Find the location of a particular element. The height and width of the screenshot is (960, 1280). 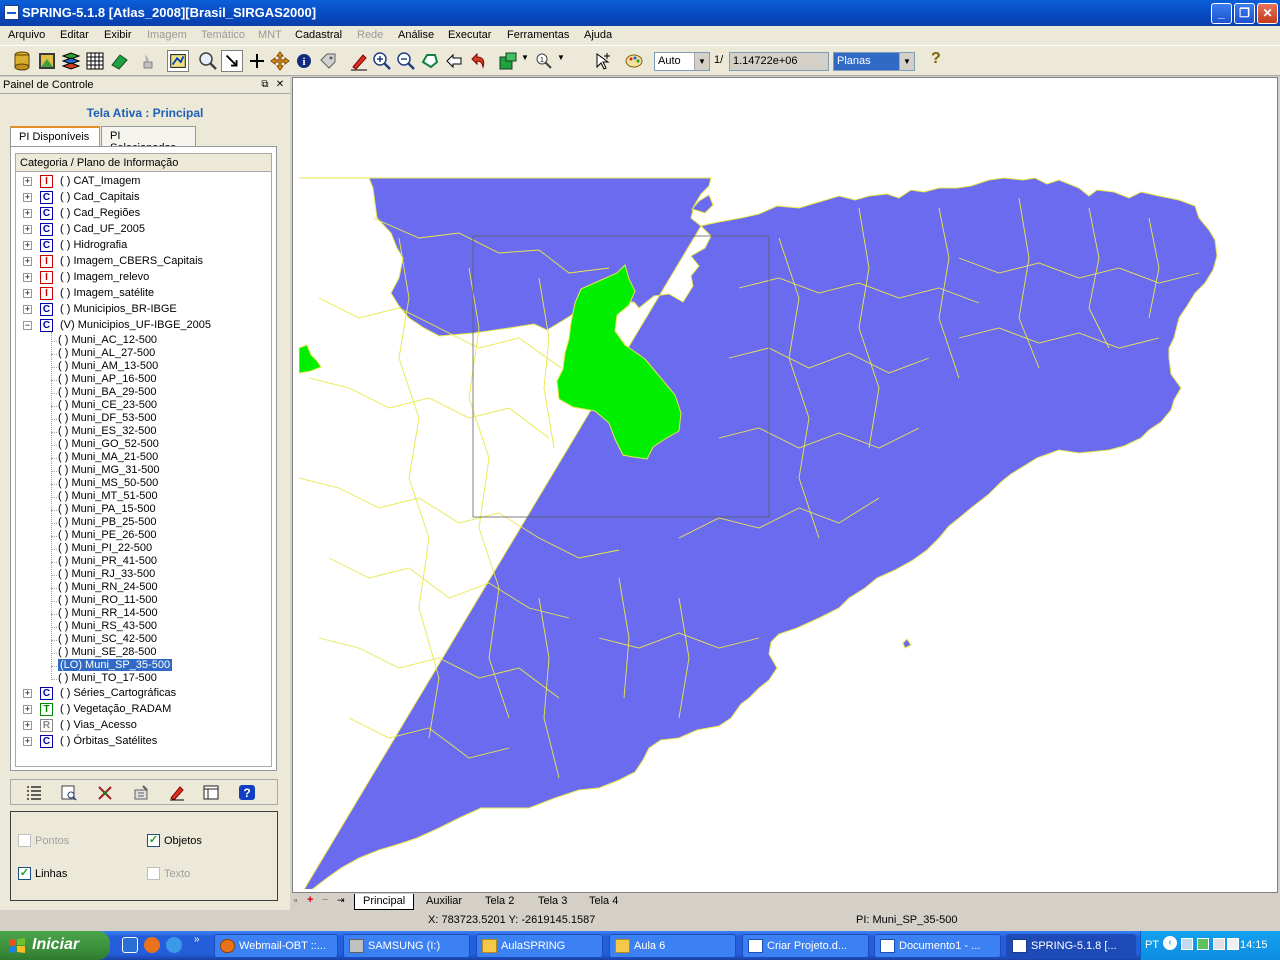

menu-exibir: Exibir is located at coordinates (118, 35).